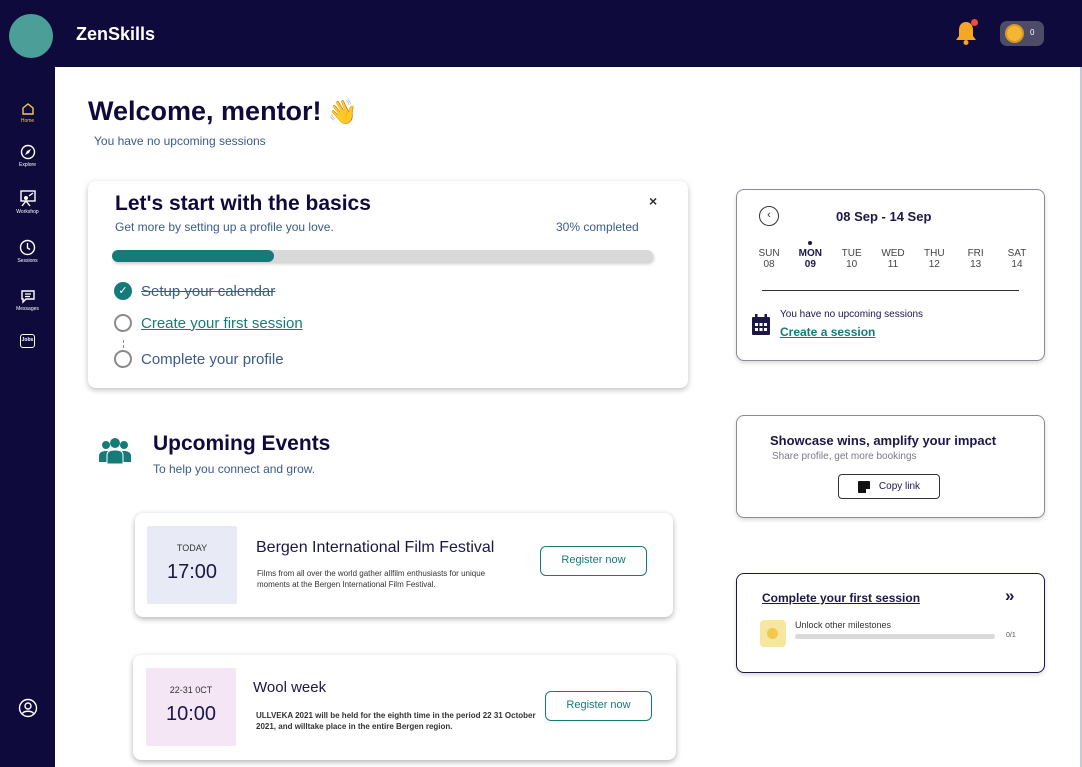 Image resolution: width=1082 pixels, height=767 pixels. What do you see at coordinates (895, 636) in the screenshot?
I see `milestone-progress-bar` at bounding box center [895, 636].